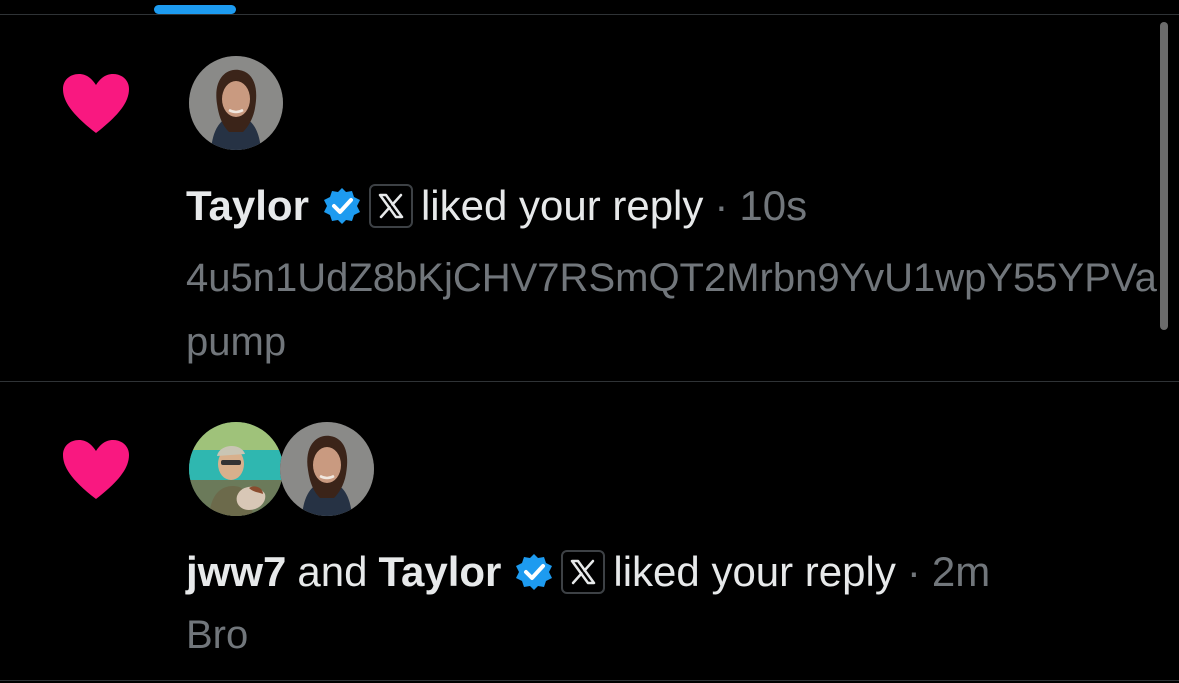 The height and width of the screenshot is (683, 1179). What do you see at coordinates (217, 635) in the screenshot?
I see `reply-snippet: Bro` at bounding box center [217, 635].